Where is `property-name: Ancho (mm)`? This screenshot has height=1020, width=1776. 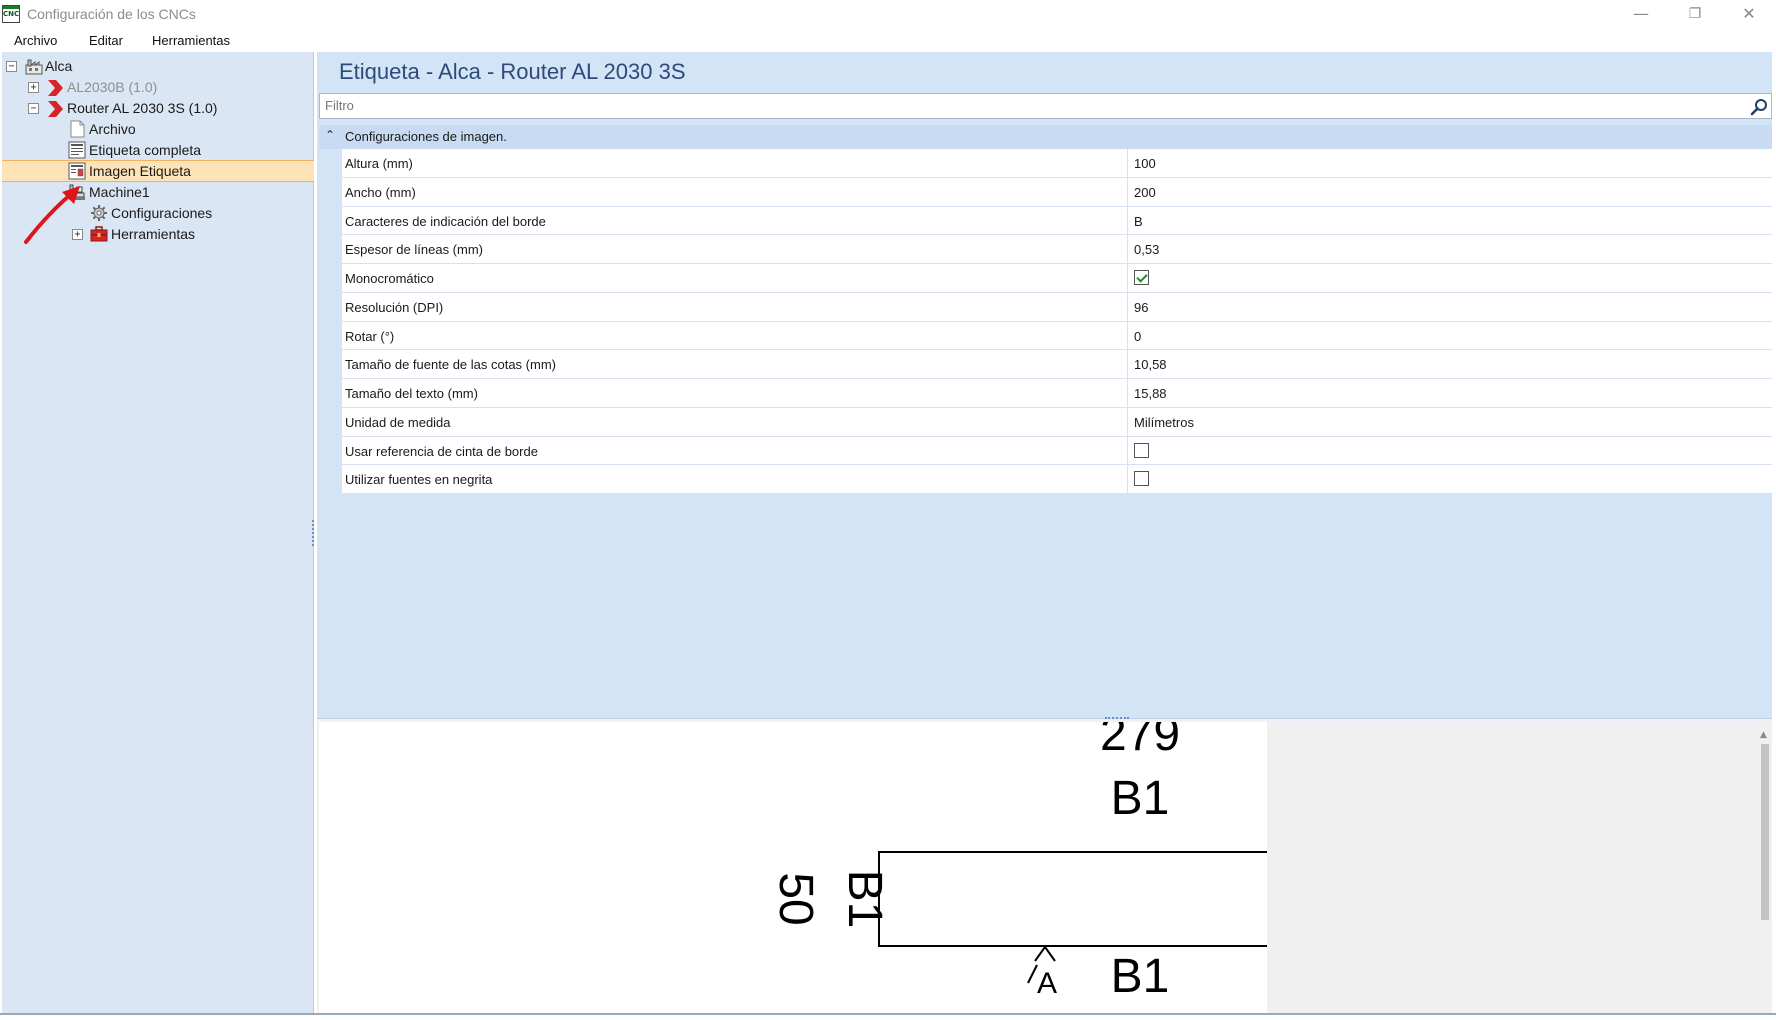 property-name: Ancho (mm) is located at coordinates (380, 192).